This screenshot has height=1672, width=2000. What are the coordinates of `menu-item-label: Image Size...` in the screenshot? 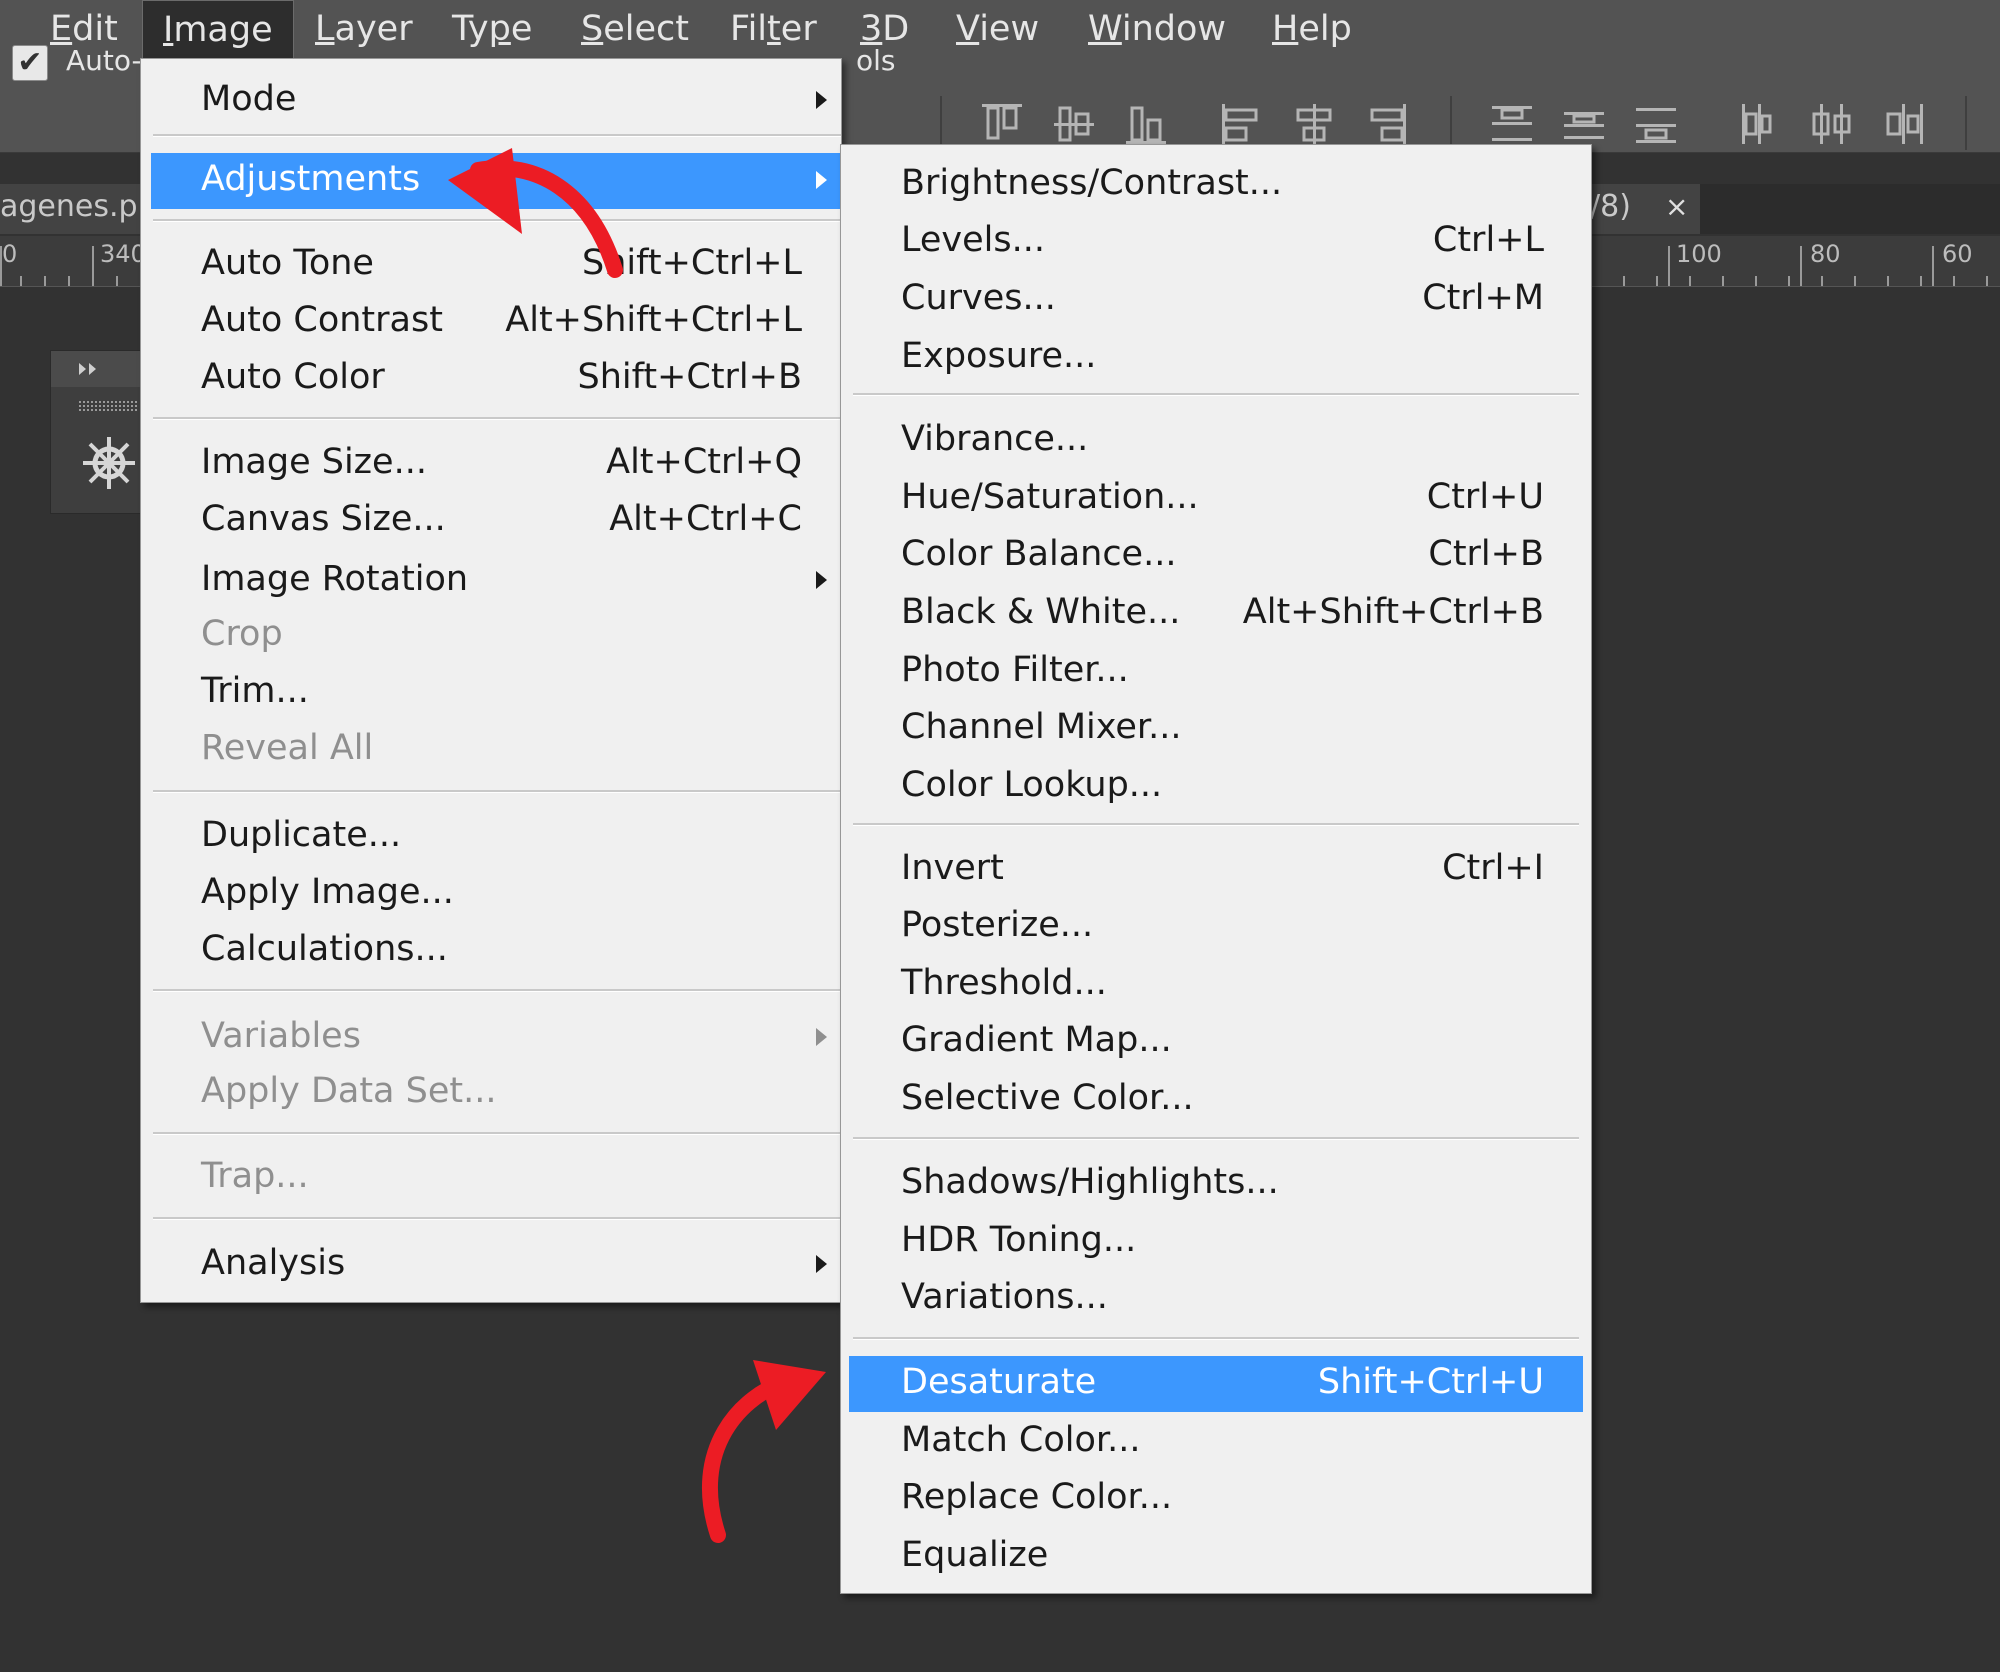 It's located at (314, 462).